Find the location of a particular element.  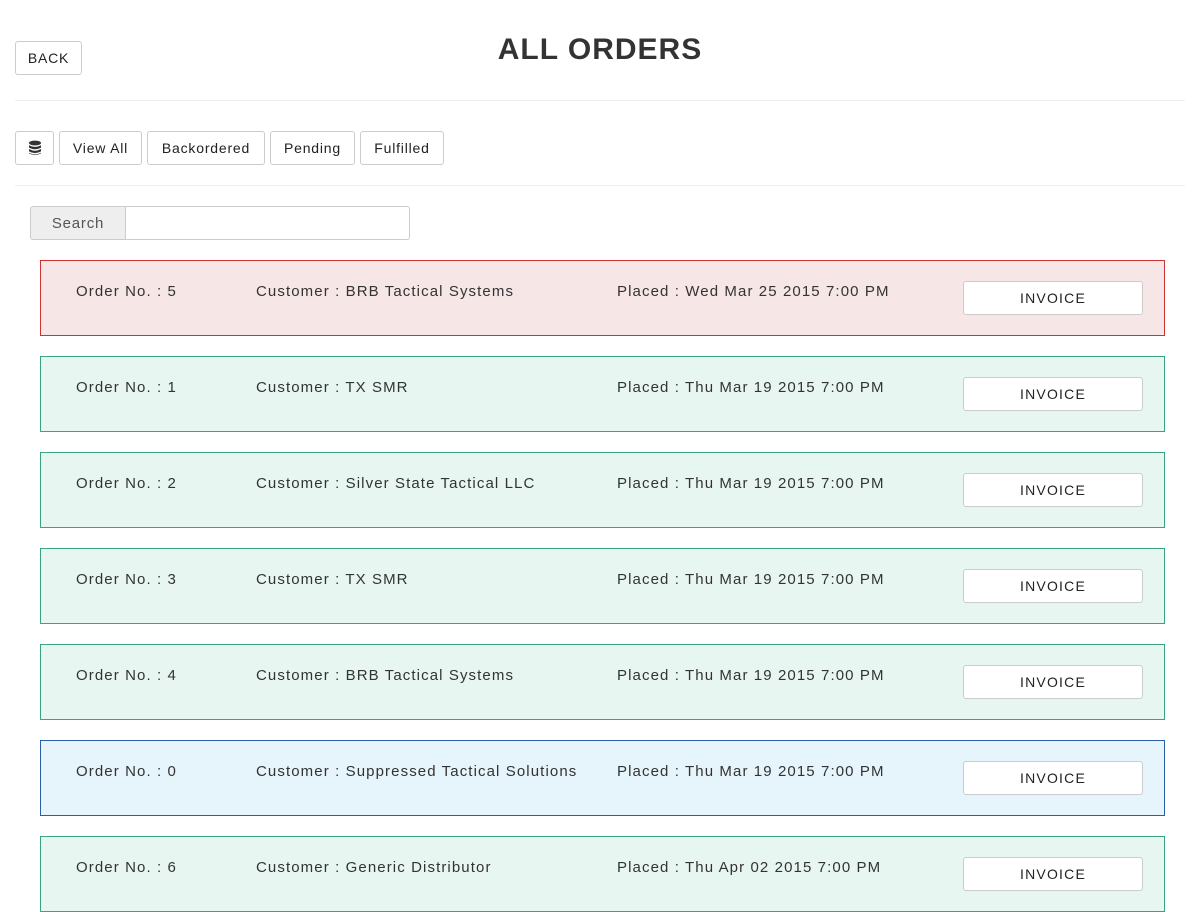

order-customer: Customer : Suppressed Tactical Solutions is located at coordinates (417, 771).